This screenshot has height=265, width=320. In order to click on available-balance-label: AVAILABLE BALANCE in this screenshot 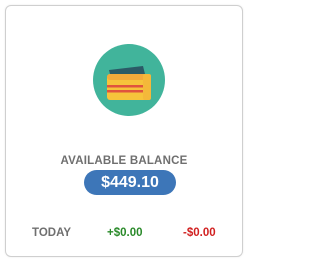, I will do `click(124, 161)`.